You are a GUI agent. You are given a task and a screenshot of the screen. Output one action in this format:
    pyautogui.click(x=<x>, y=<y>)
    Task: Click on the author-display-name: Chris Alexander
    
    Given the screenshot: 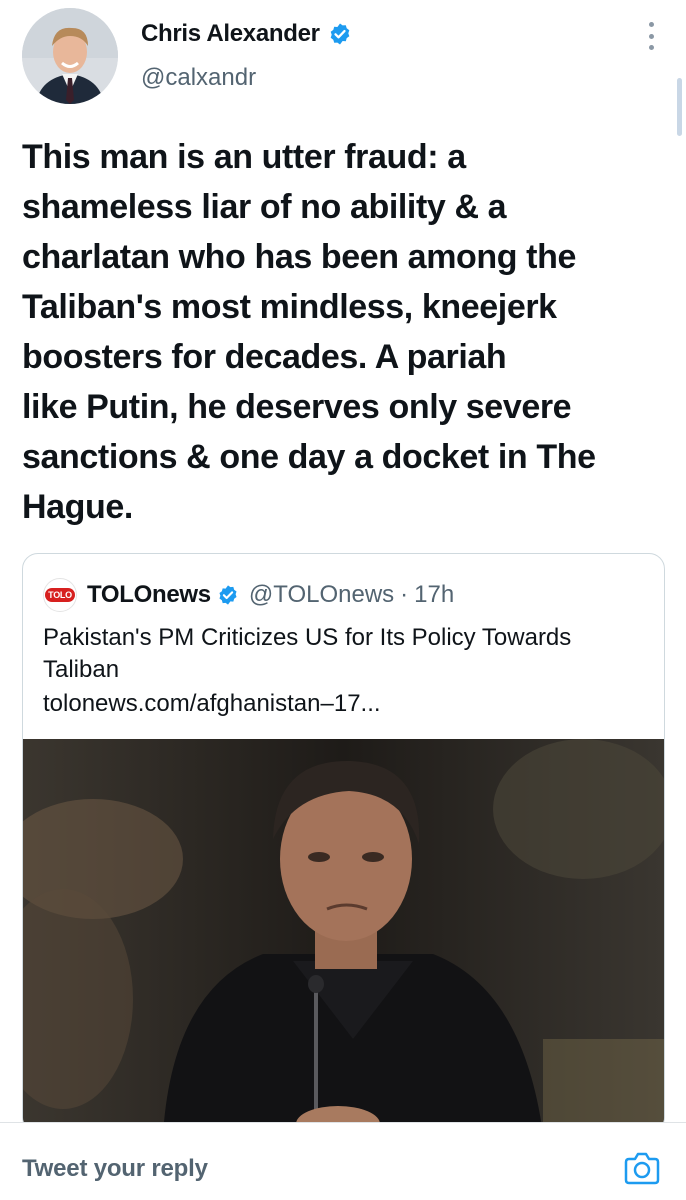 What is the action you would take?
    pyautogui.click(x=246, y=34)
    